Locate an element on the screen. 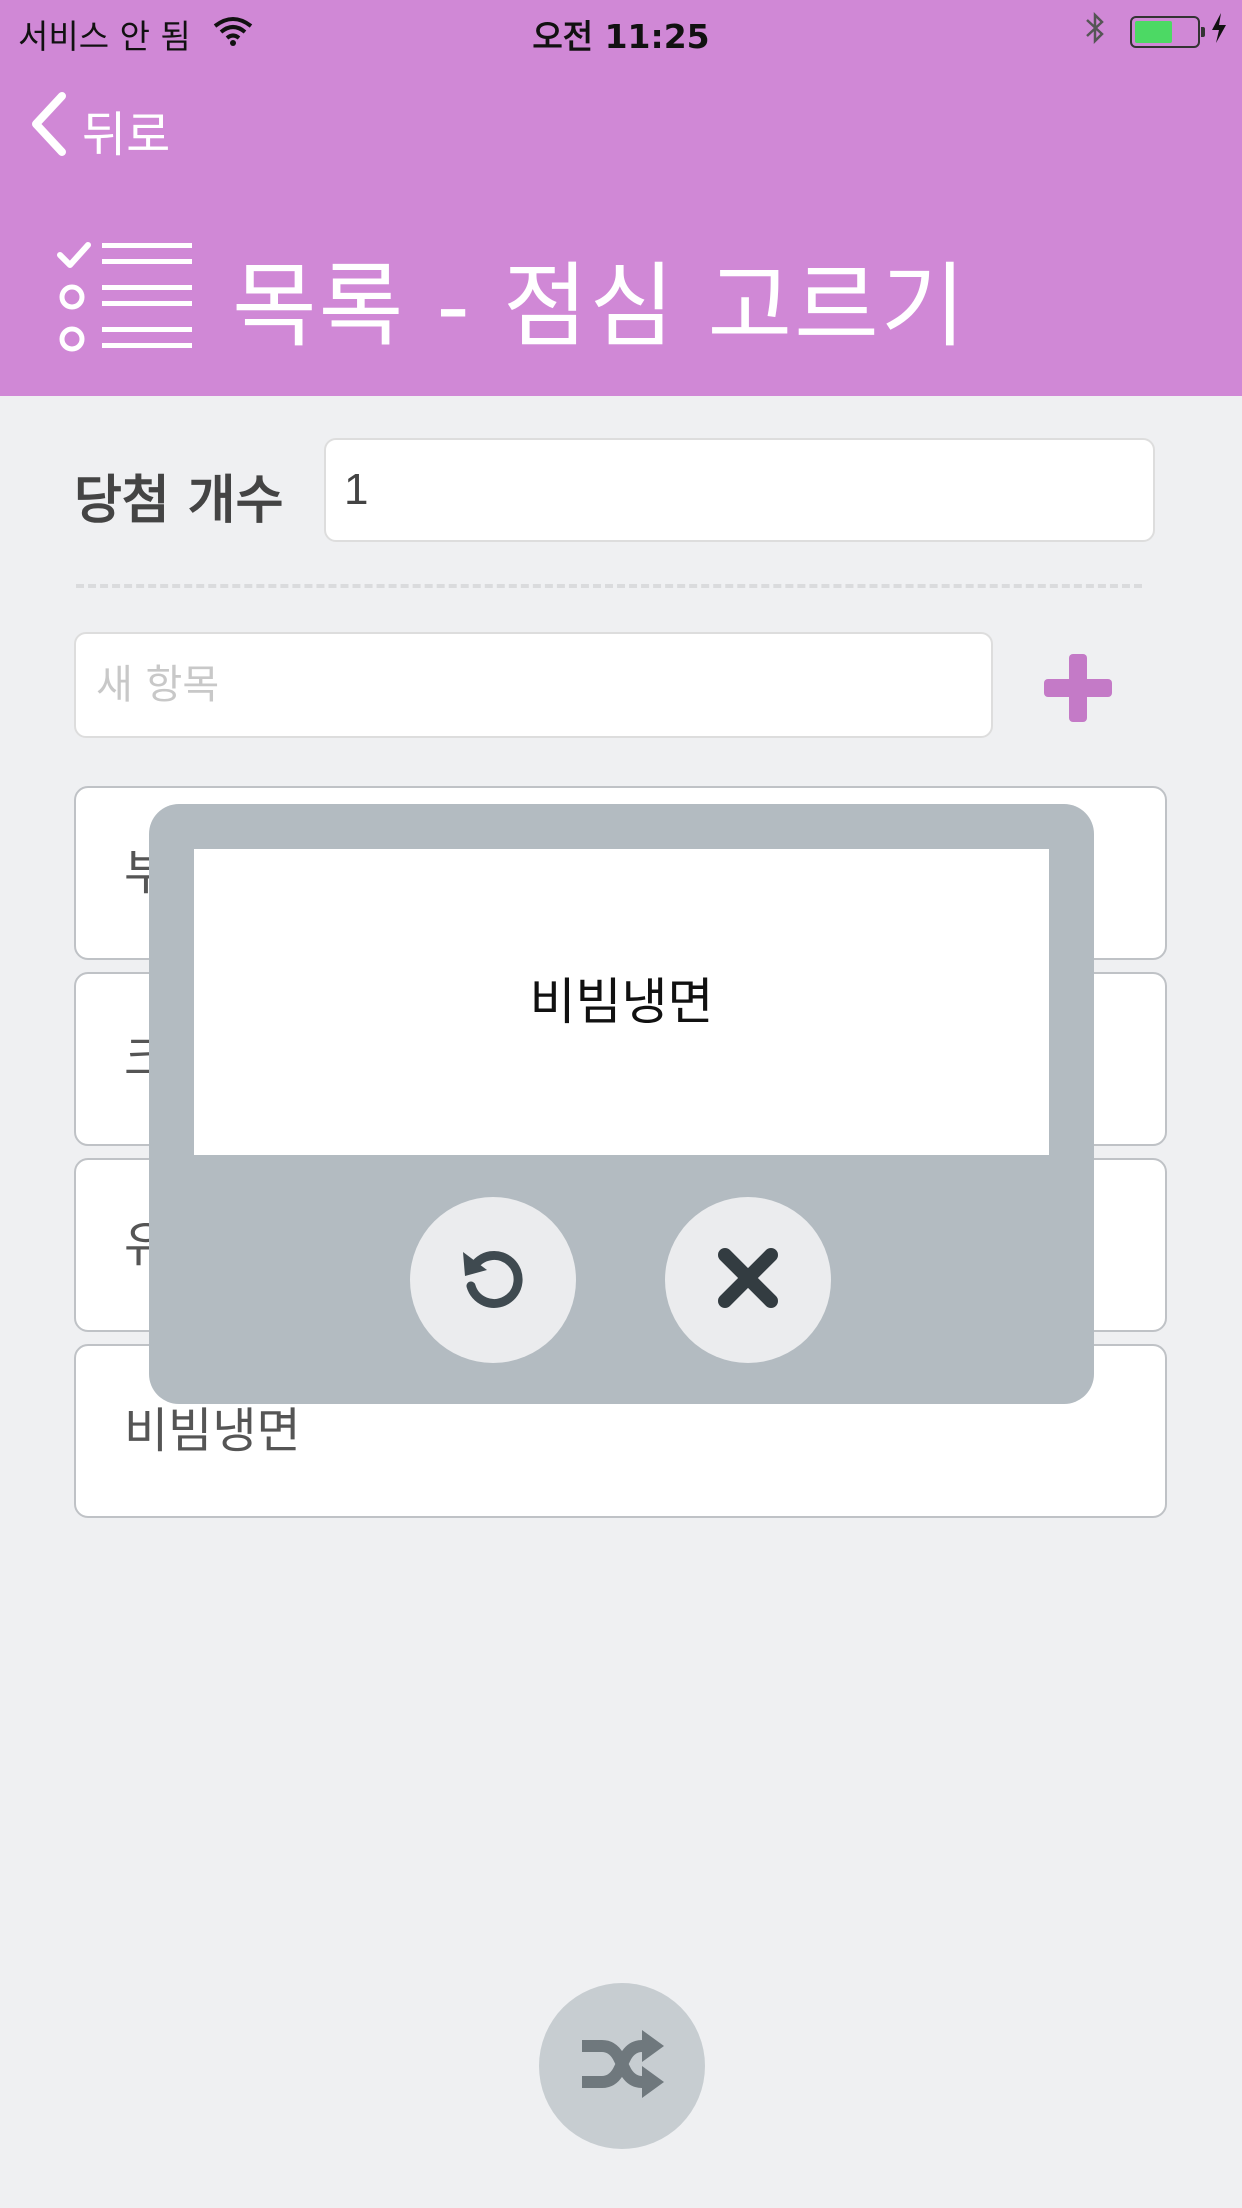  shuffle-icon is located at coordinates (622, 2066).